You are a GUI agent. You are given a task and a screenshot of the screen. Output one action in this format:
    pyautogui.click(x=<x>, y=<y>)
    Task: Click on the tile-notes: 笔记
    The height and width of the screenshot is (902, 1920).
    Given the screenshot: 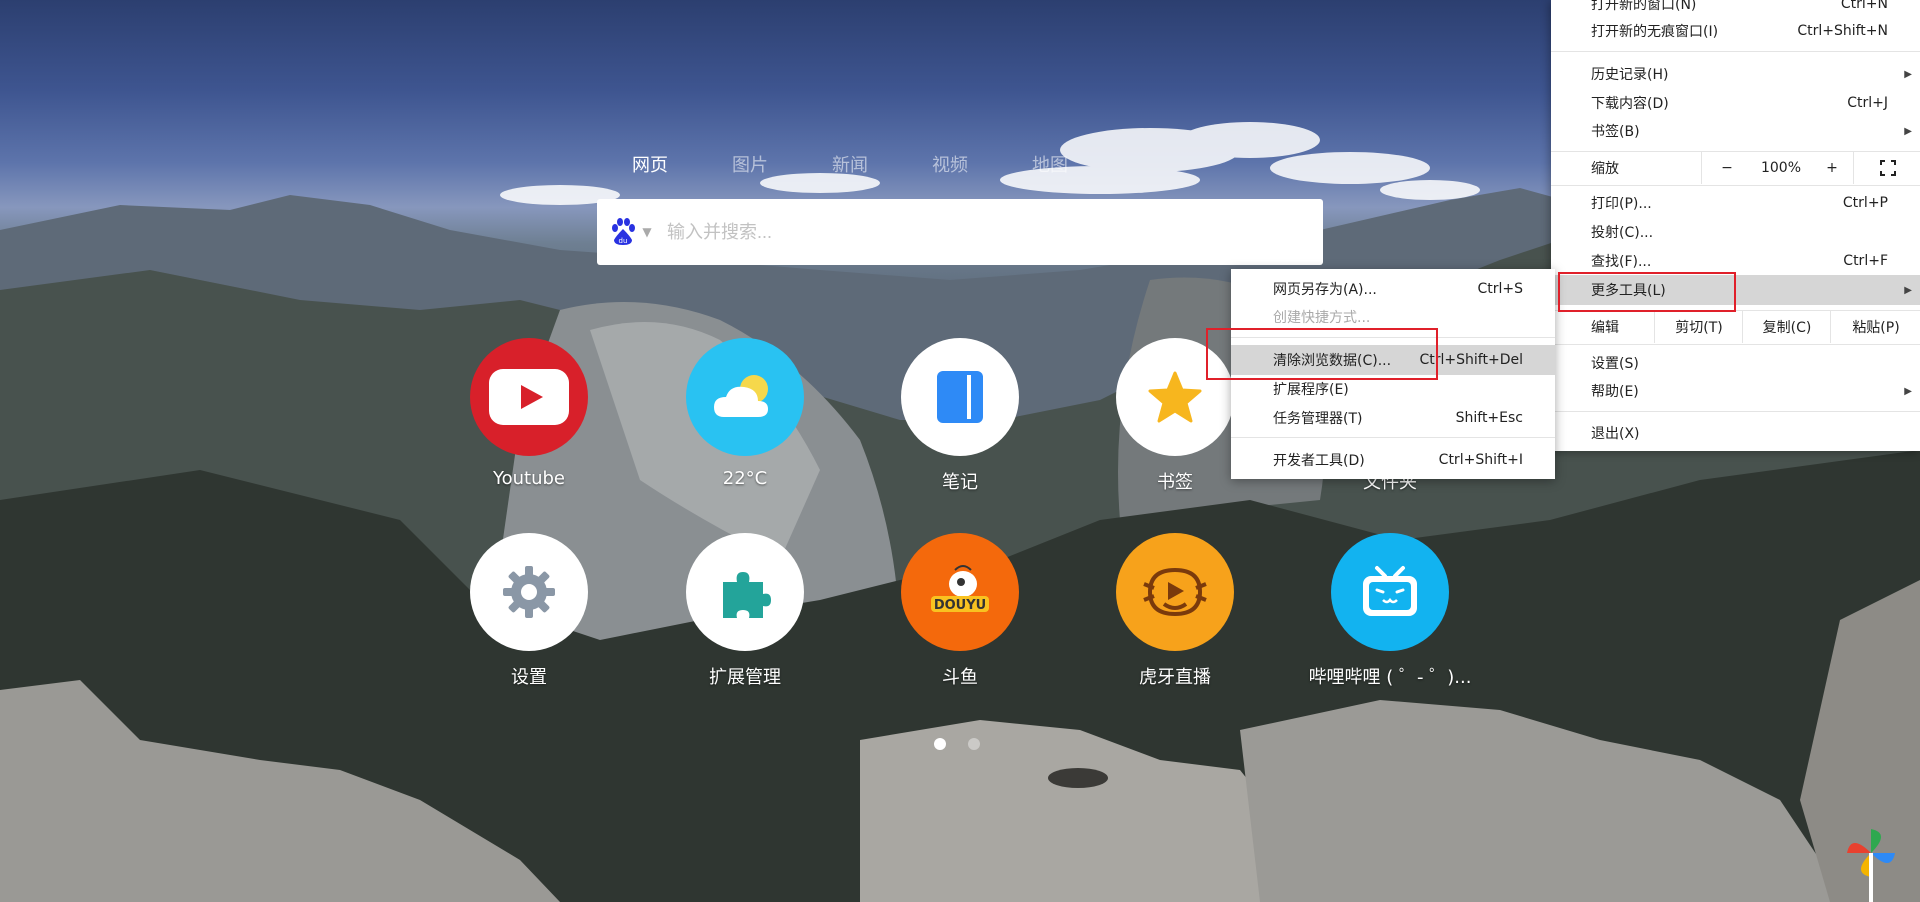 What is the action you would take?
    pyautogui.click(x=960, y=416)
    